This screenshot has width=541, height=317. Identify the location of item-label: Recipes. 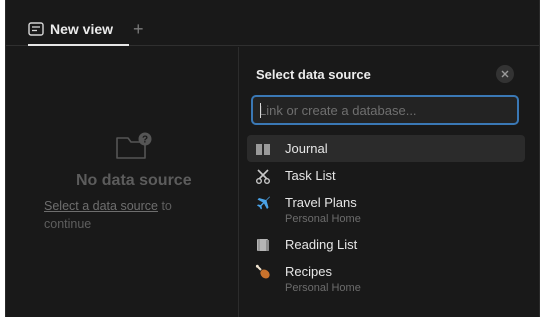
(308, 271).